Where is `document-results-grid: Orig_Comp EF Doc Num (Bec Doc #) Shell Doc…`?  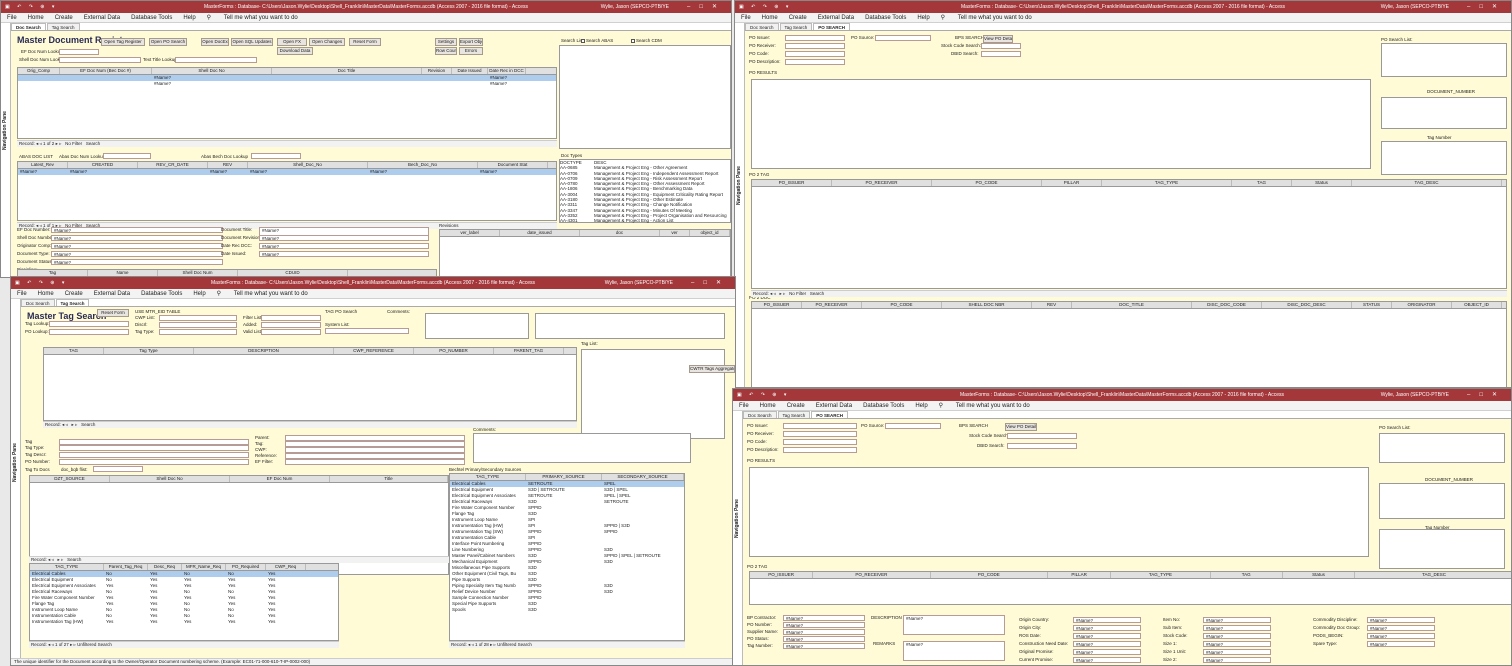
document-results-grid: Orig_Comp EF Doc Num (Bec Doc #) Shell Doc… is located at coordinates (287, 103).